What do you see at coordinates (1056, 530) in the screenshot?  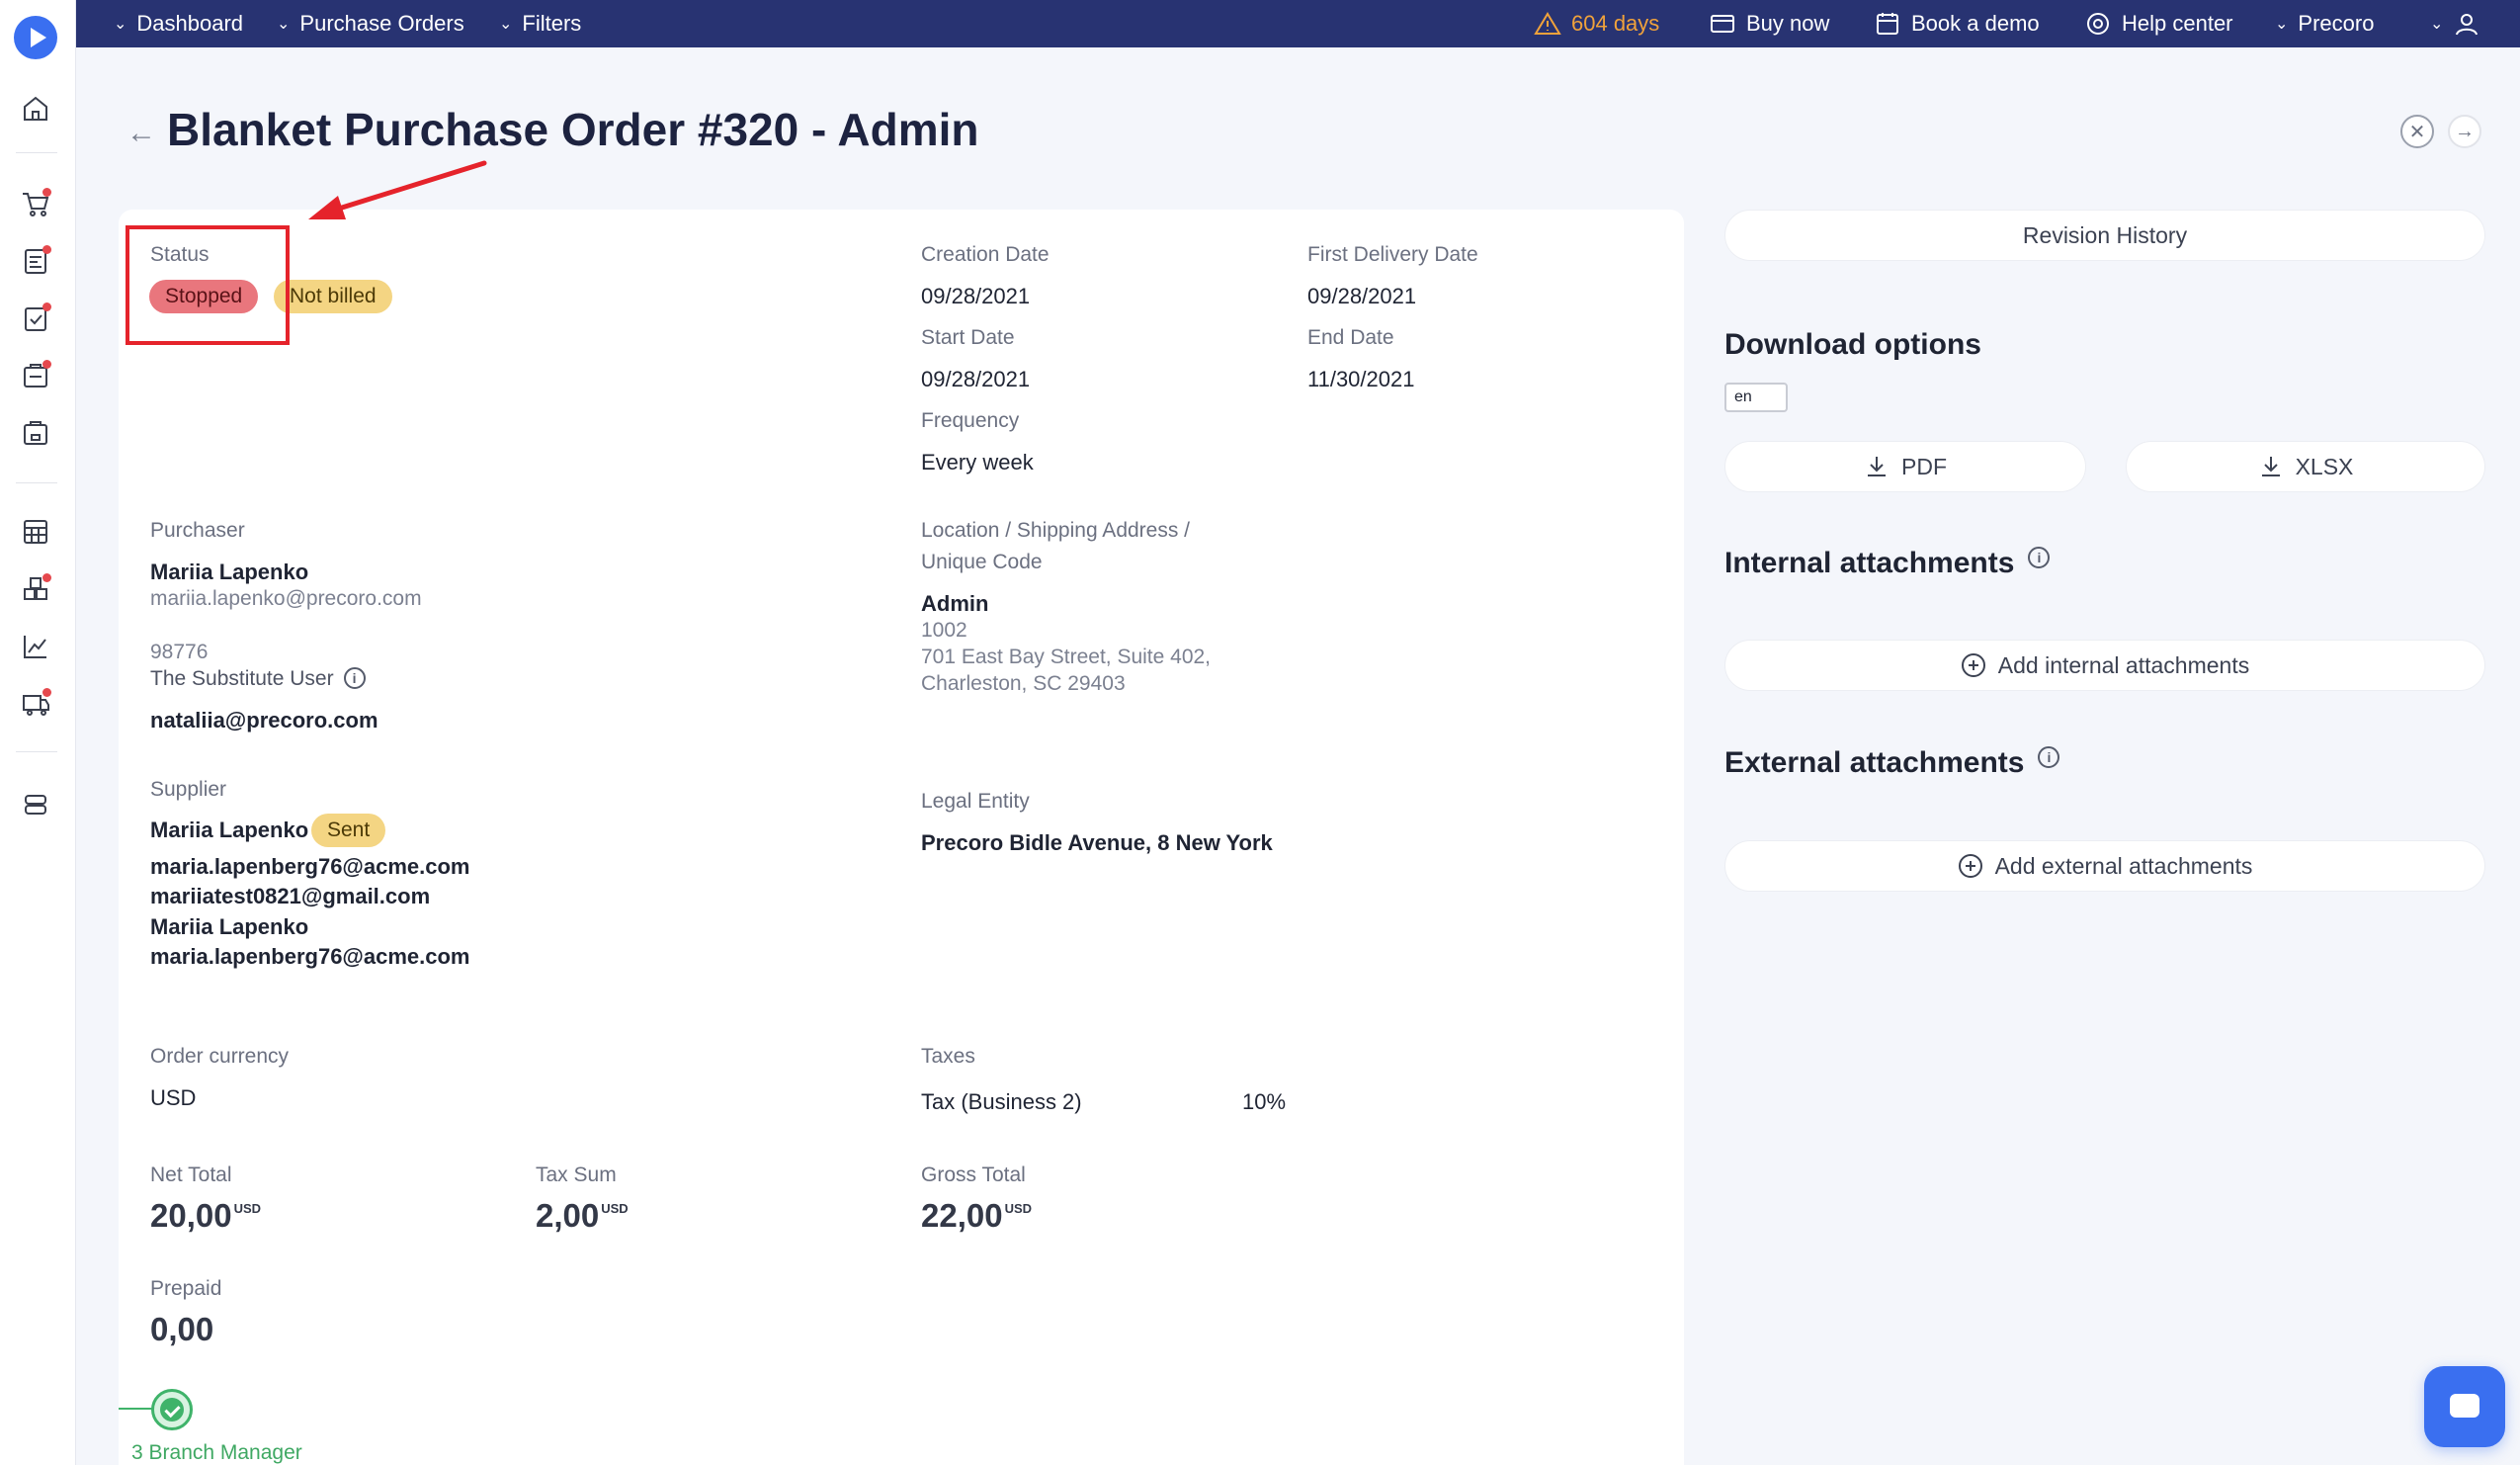 I see `location-label-line1: Location / Shipping Address /` at bounding box center [1056, 530].